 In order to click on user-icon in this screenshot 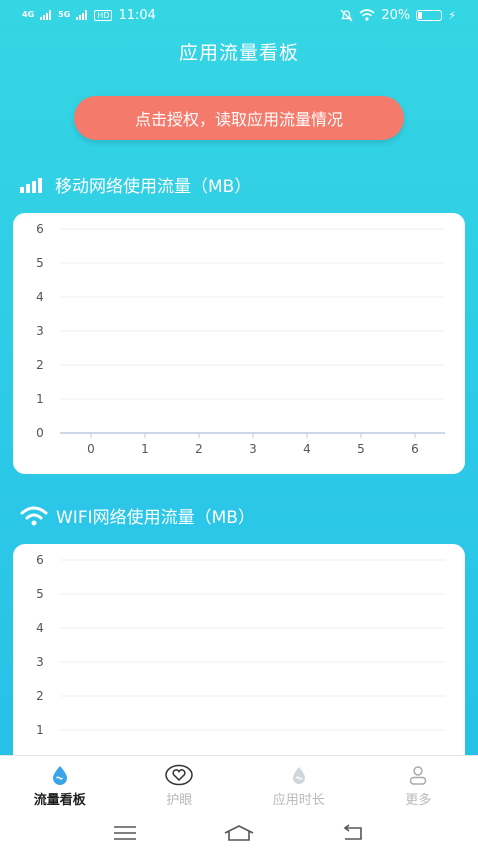, I will do `click(418, 775)`.